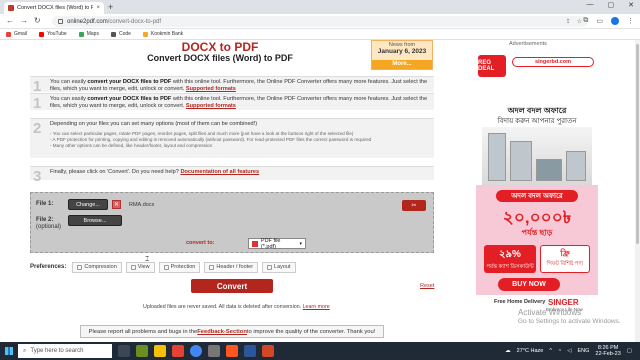 This screenshot has width=640, height=360. I want to click on step-1-bold: convert your DOCX files to PDF, so click(129, 82).